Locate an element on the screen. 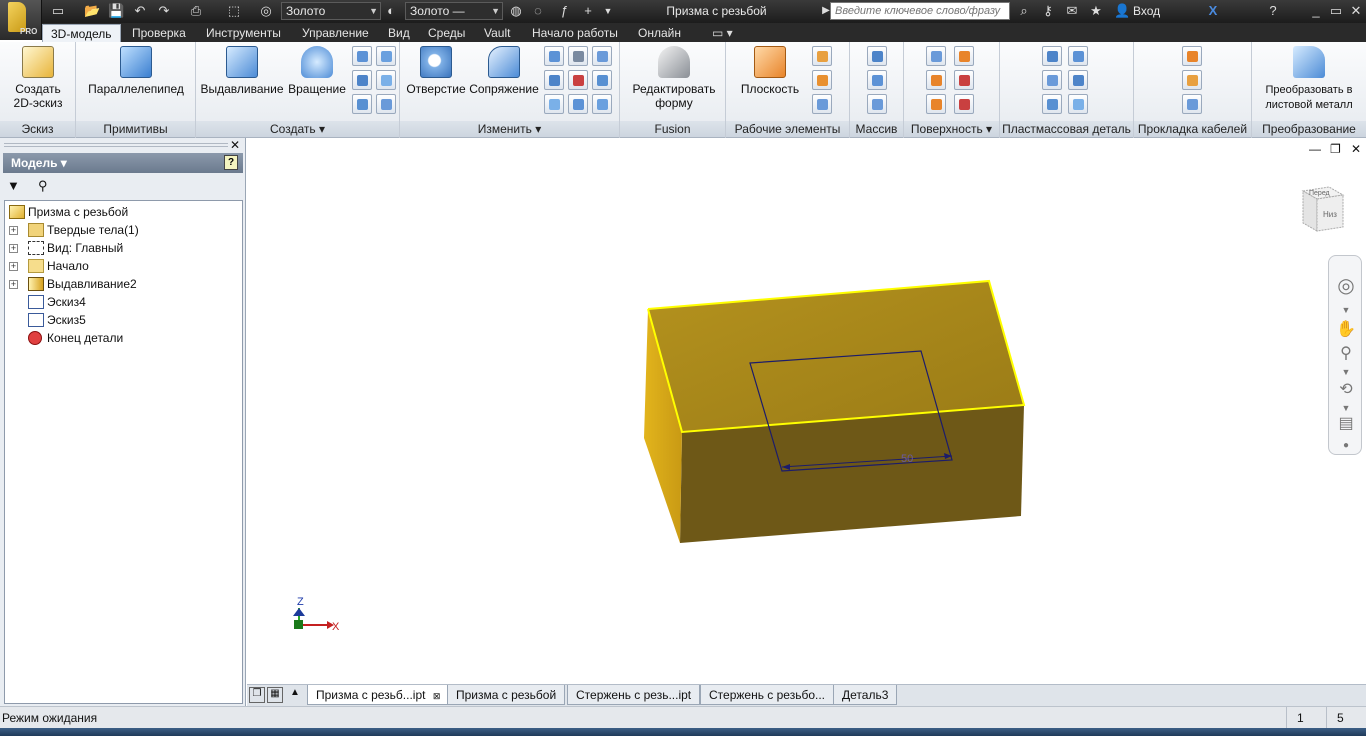  boss-button is located at coordinates (1078, 56).